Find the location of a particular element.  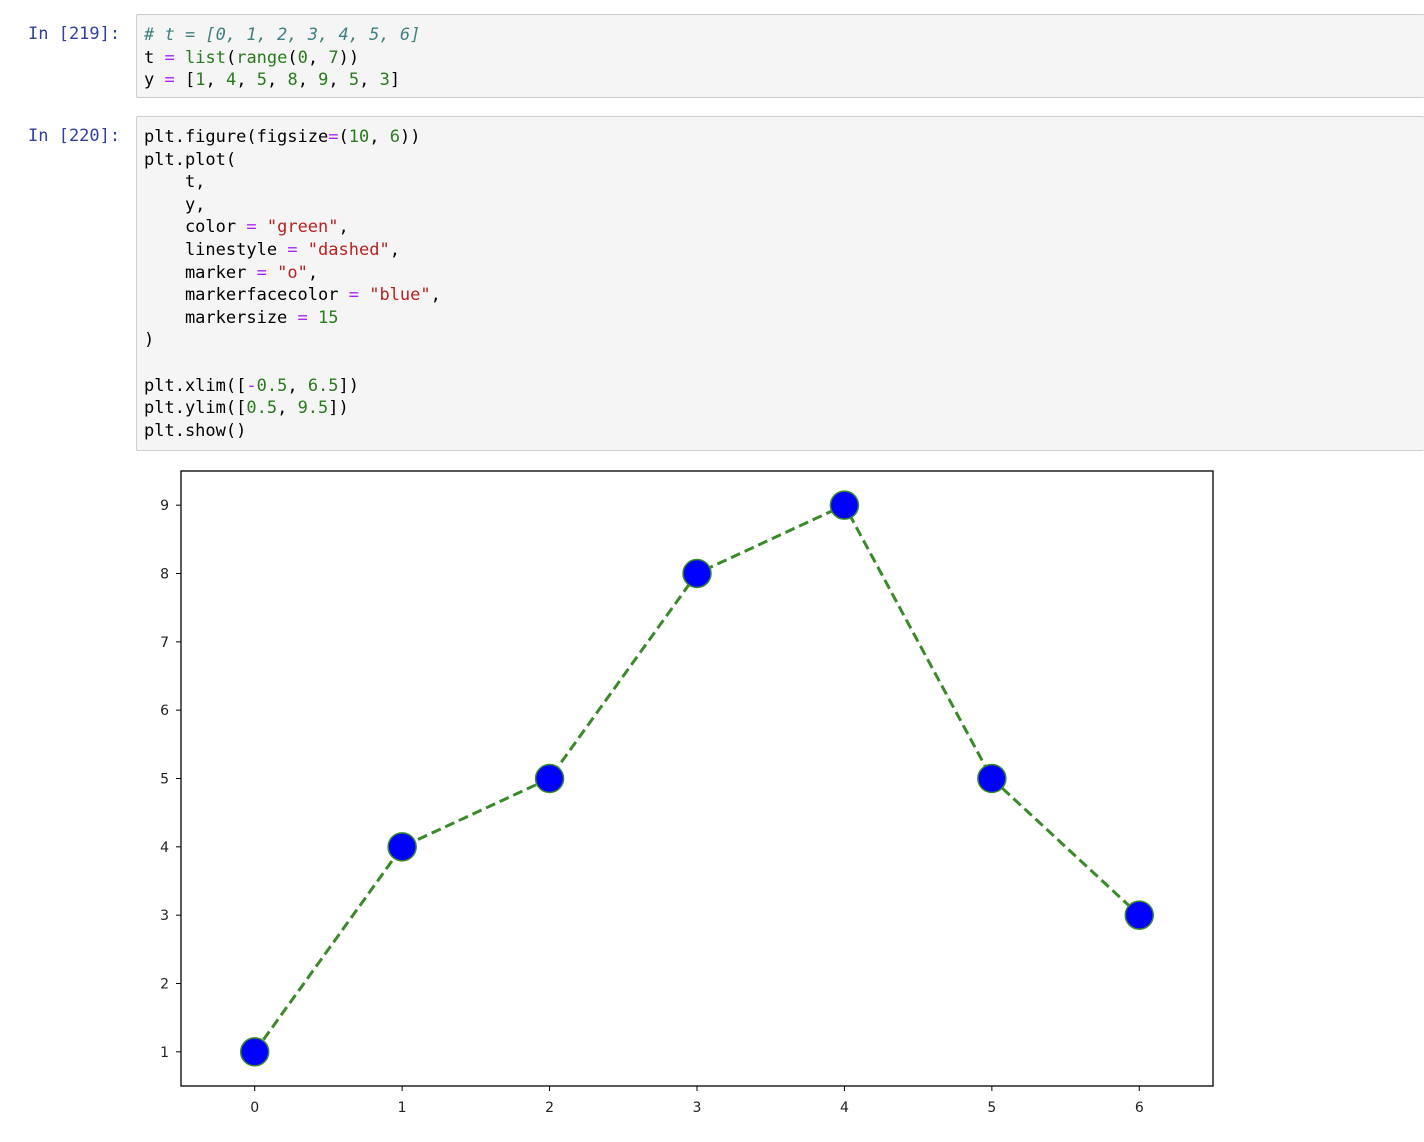

code-token: y is located at coordinates (149, 80).